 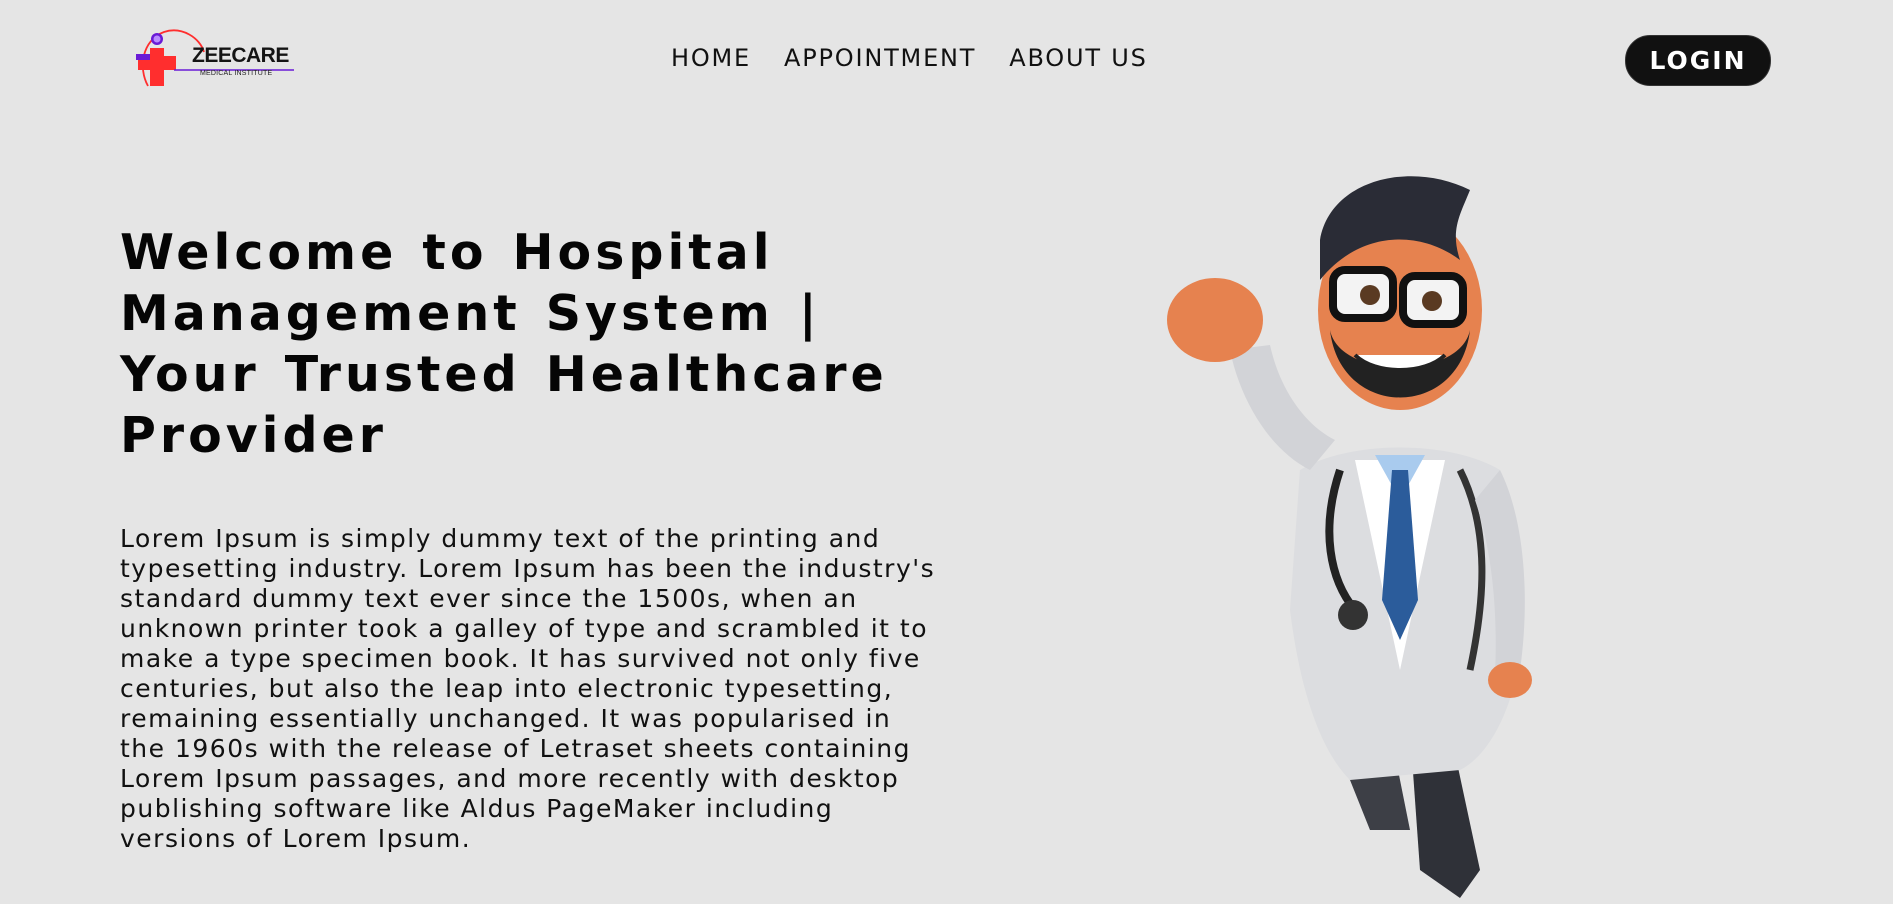 I want to click on brand-logo: ZEECARE MEDICAL INSTITUTE, so click(x=215, y=61).